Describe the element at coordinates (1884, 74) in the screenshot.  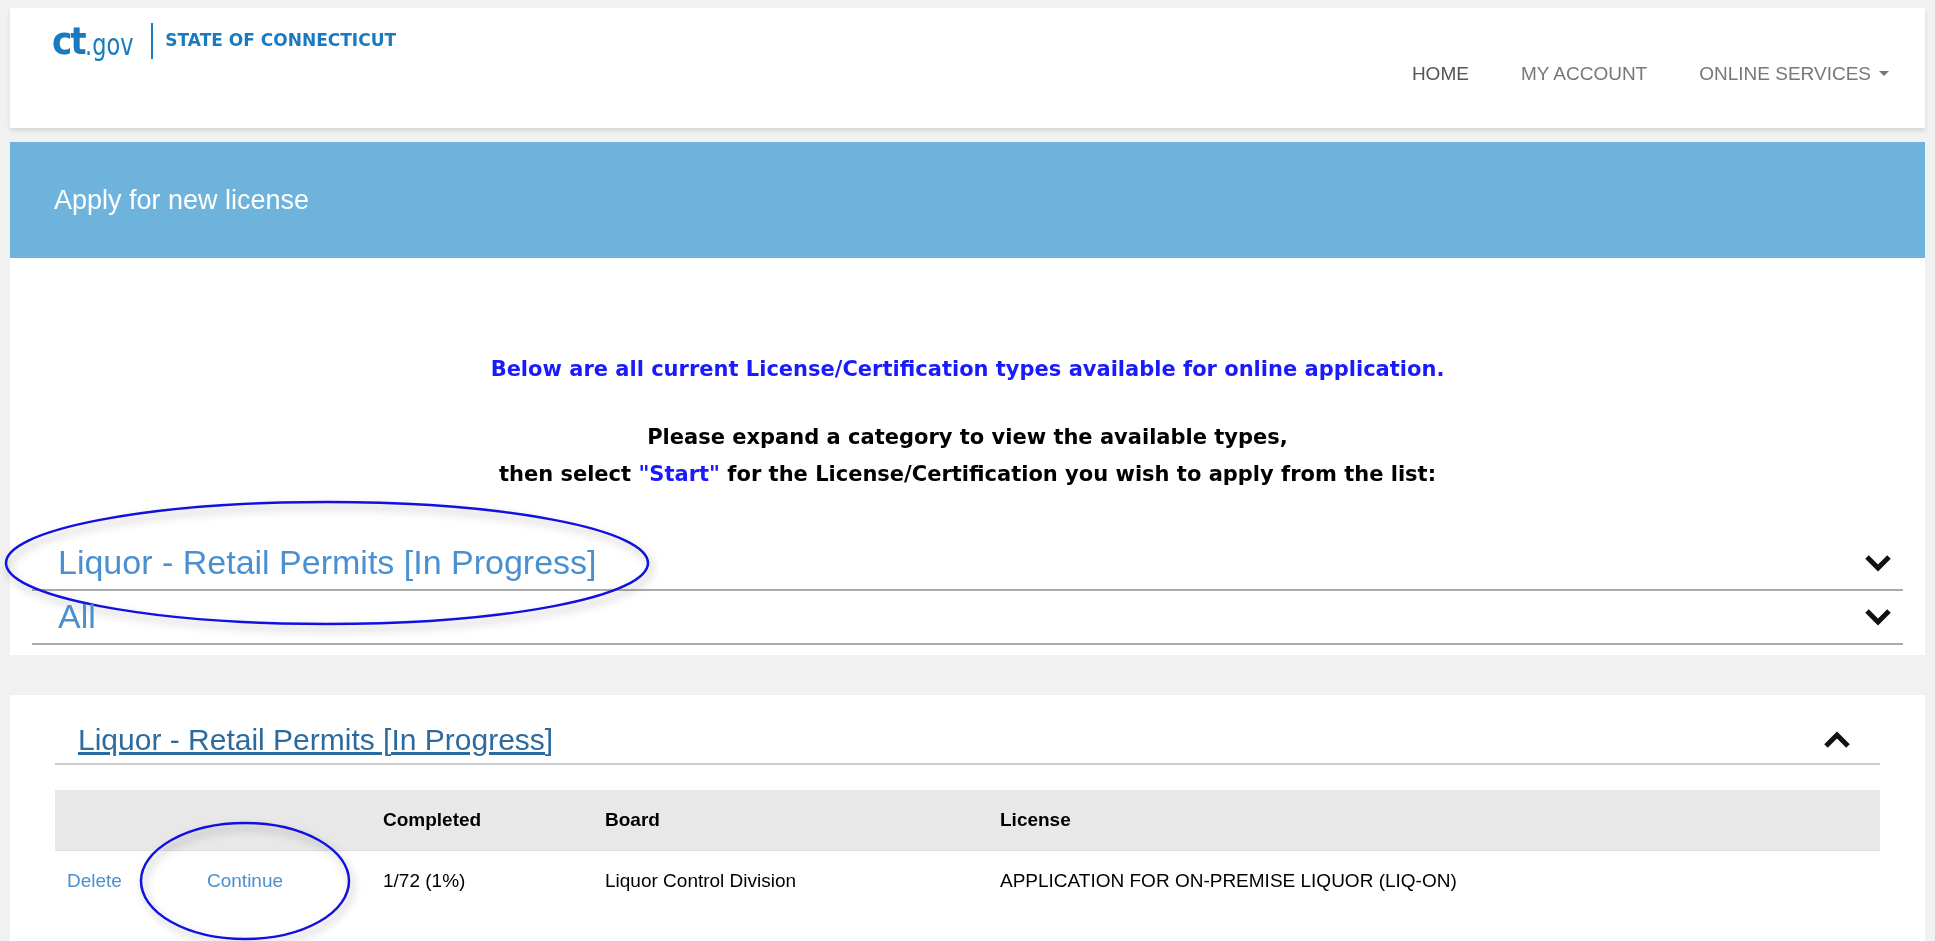
I see `caret-icon` at that location.